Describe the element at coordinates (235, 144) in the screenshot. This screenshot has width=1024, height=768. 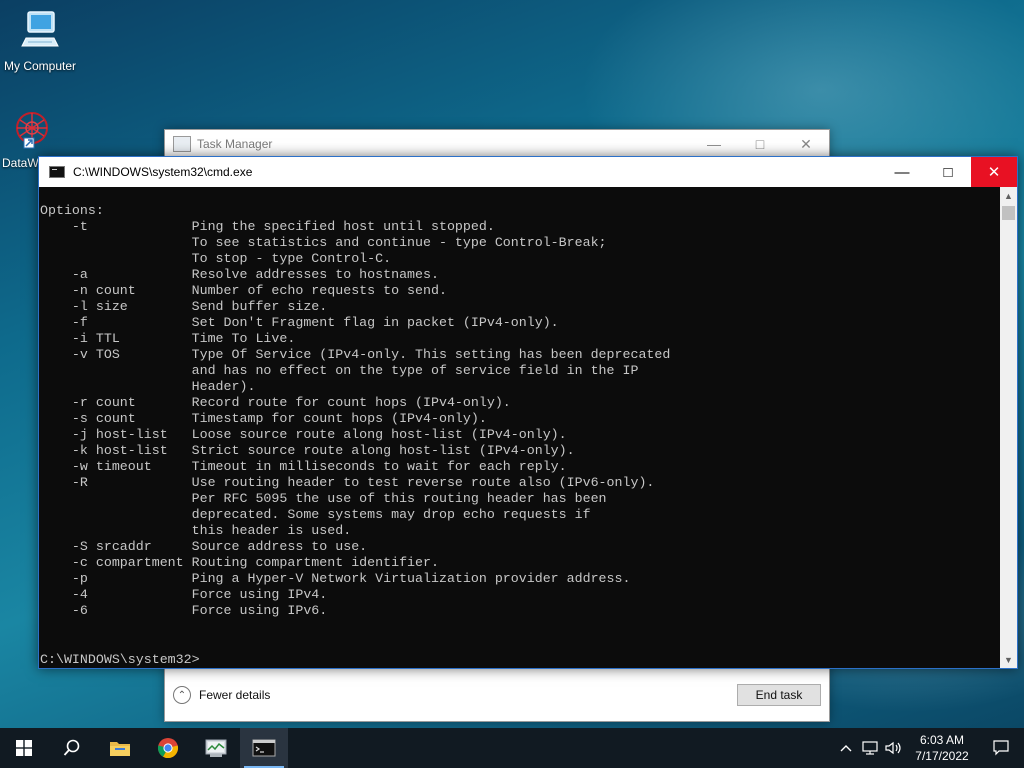
I see `window-title: Task Manager` at that location.